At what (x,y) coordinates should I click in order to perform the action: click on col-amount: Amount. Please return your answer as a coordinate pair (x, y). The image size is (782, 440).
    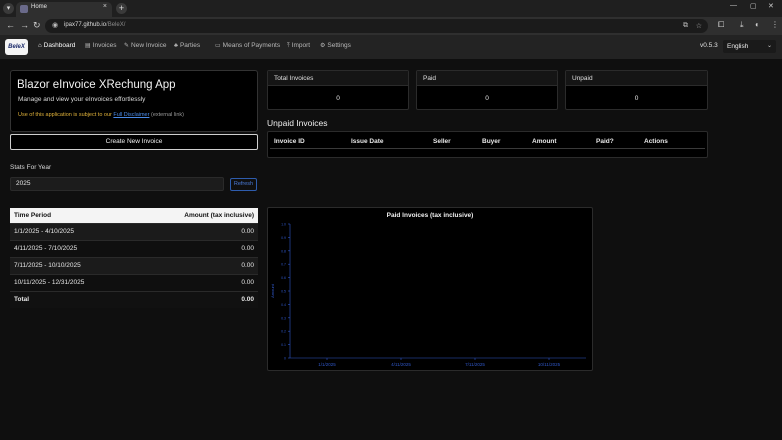
    Looking at the image, I should click on (544, 141).